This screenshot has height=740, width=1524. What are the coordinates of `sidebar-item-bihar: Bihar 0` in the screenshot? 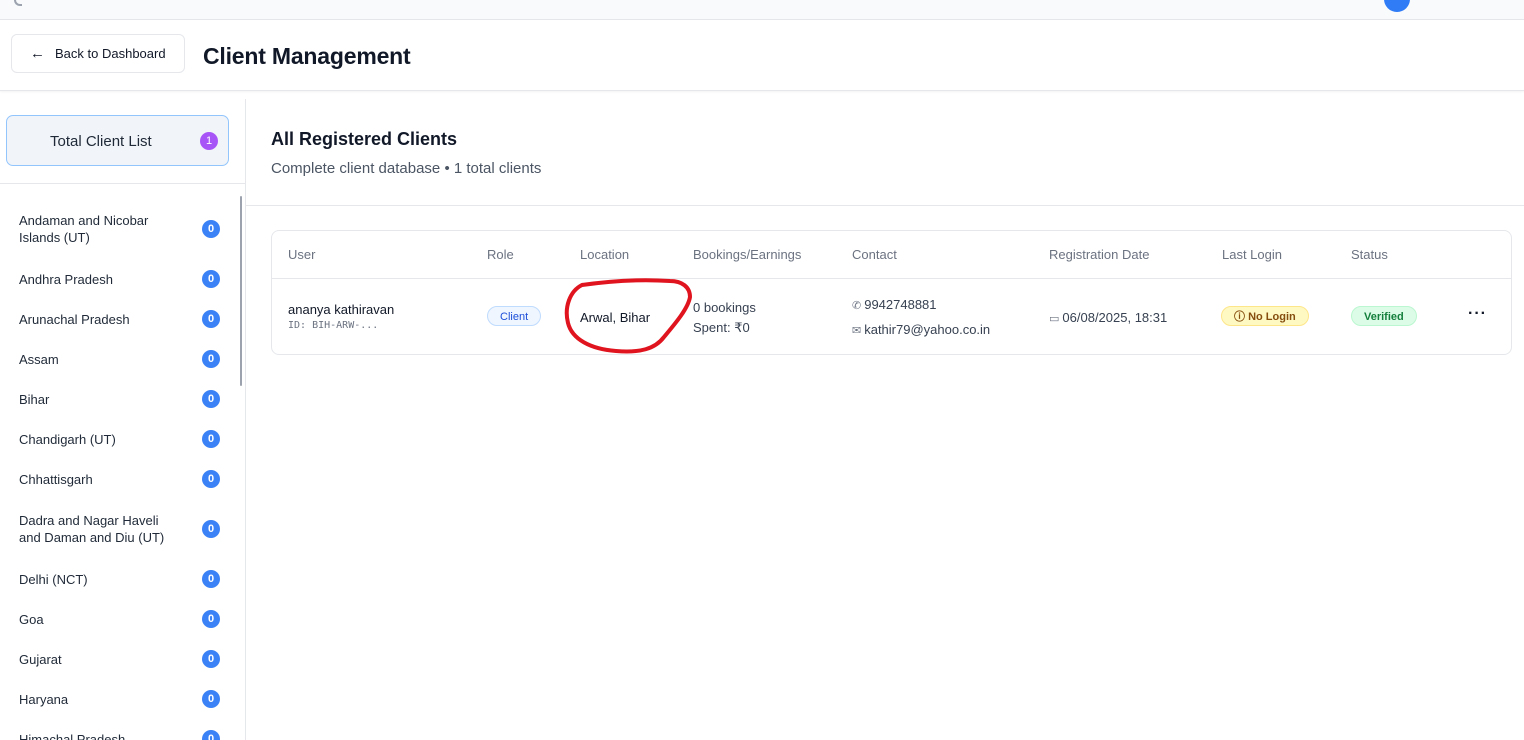 It's located at (120, 399).